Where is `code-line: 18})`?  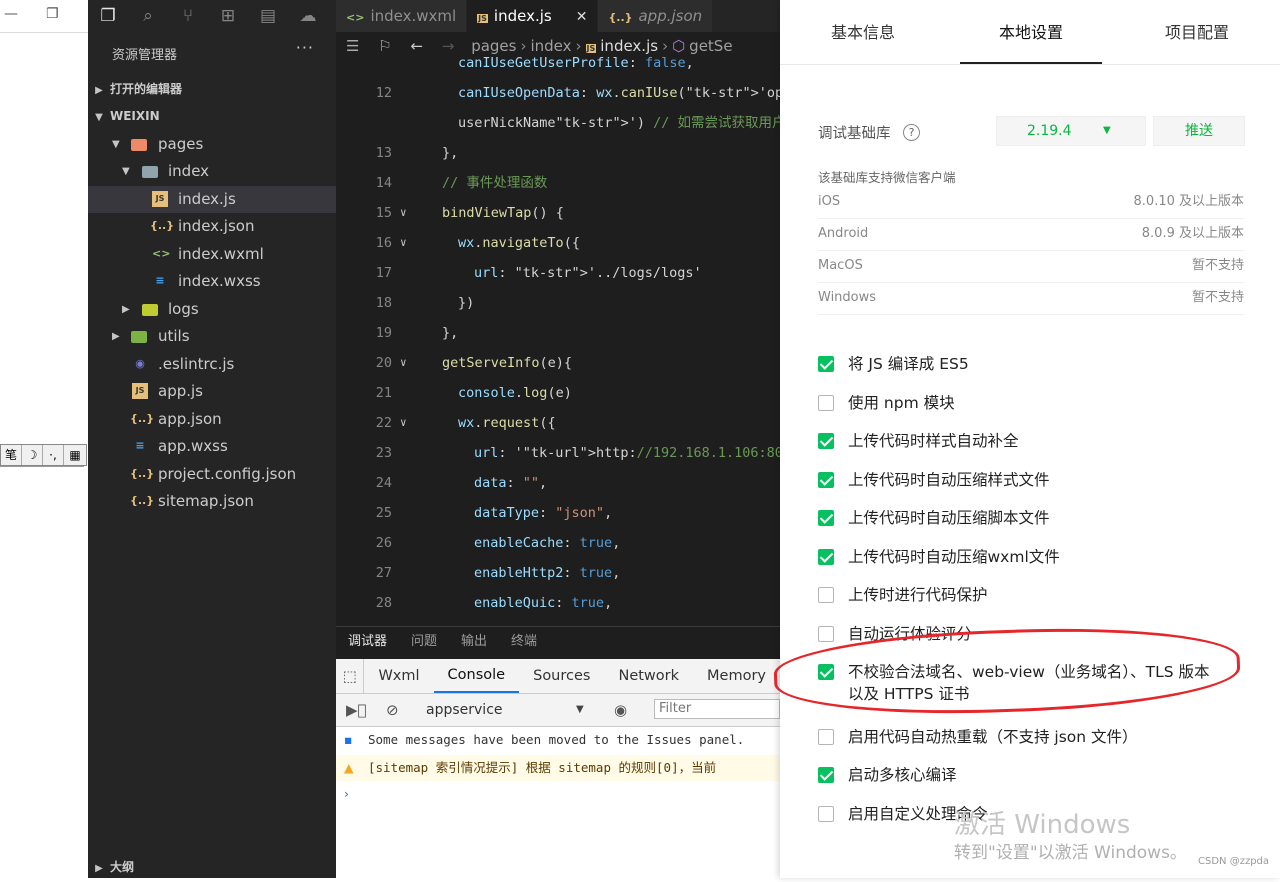 code-line: 18}) is located at coordinates (558, 303).